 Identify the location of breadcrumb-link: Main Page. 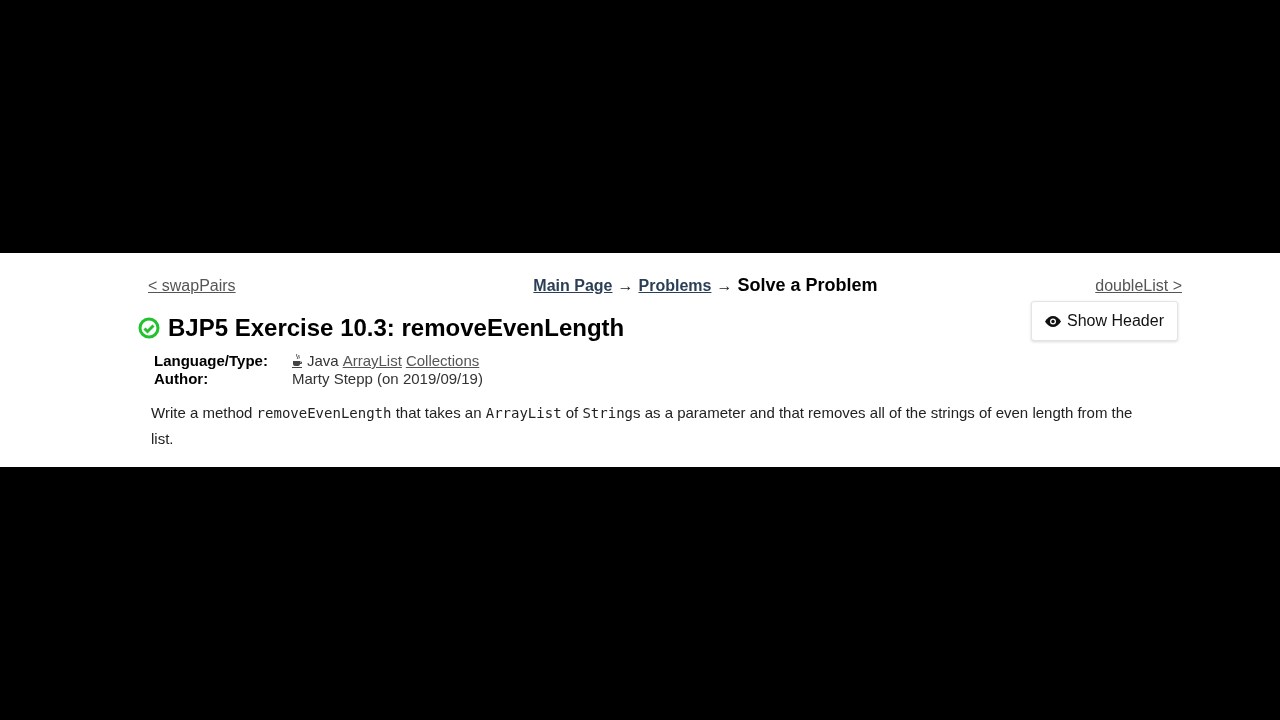
(573, 286).